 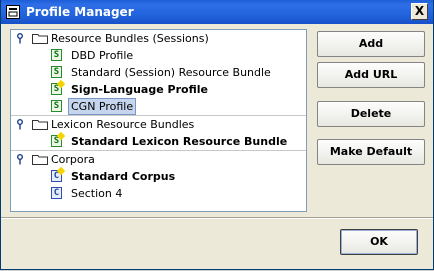 What do you see at coordinates (158, 159) in the screenshot?
I see `tree-node-corpora: Corpora` at bounding box center [158, 159].